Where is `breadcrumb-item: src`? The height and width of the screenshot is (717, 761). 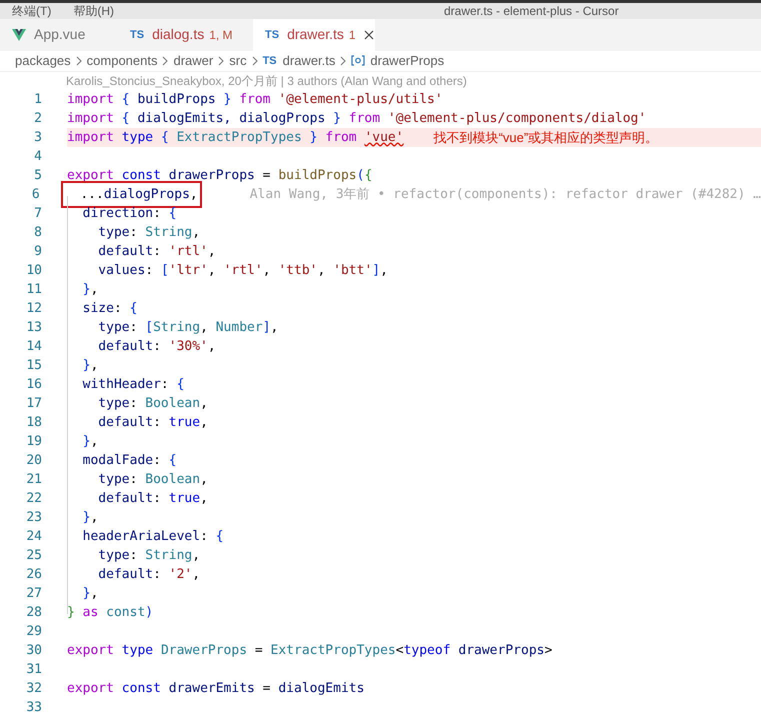 breadcrumb-item: src is located at coordinates (238, 61).